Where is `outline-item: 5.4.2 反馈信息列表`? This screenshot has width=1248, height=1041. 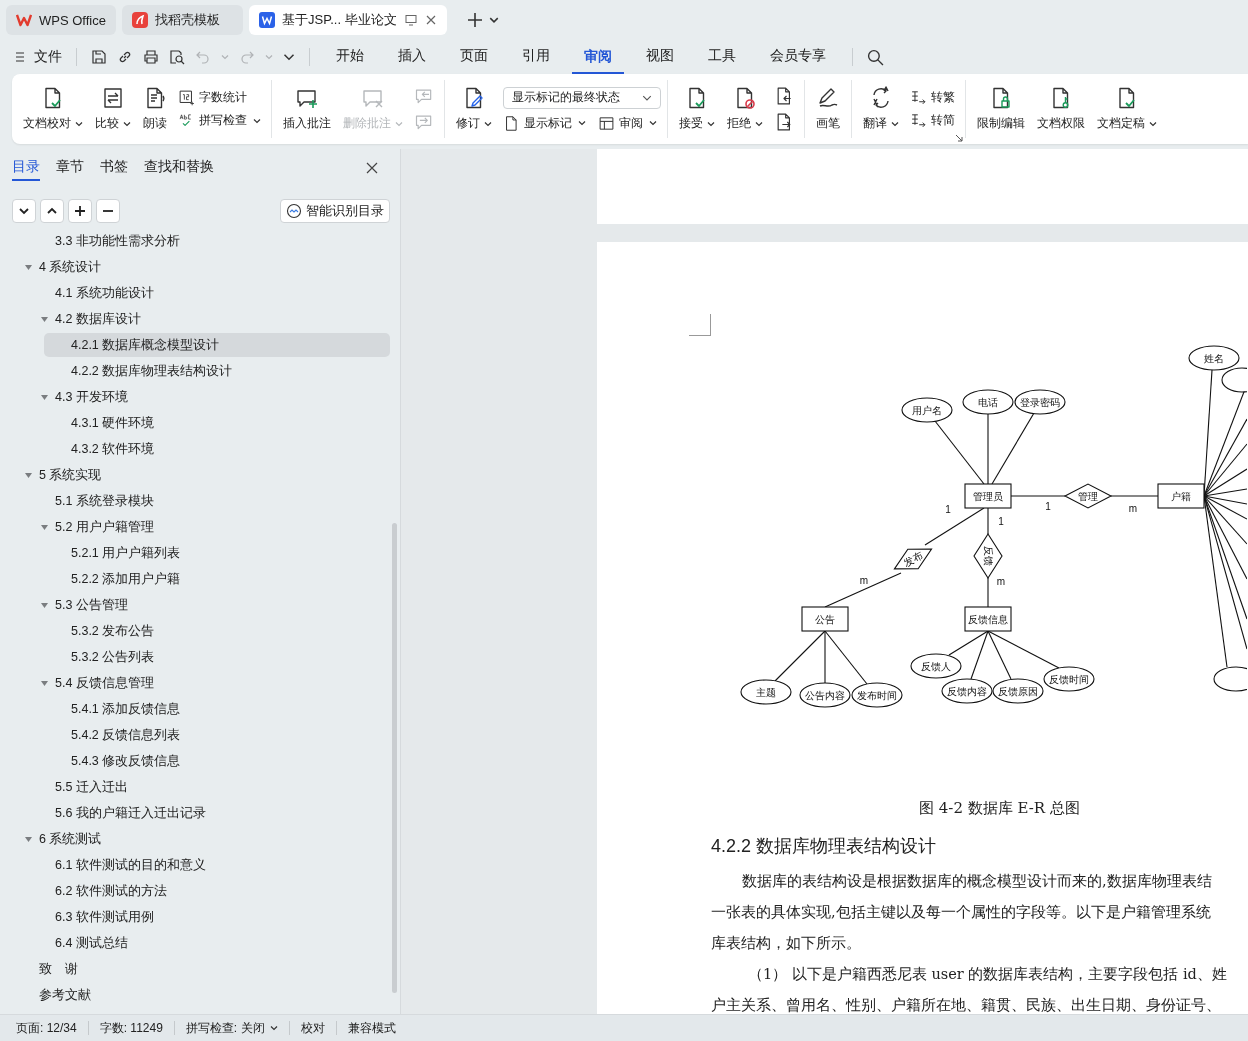 outline-item: 5.4.2 反馈信息列表 is located at coordinates (217, 735).